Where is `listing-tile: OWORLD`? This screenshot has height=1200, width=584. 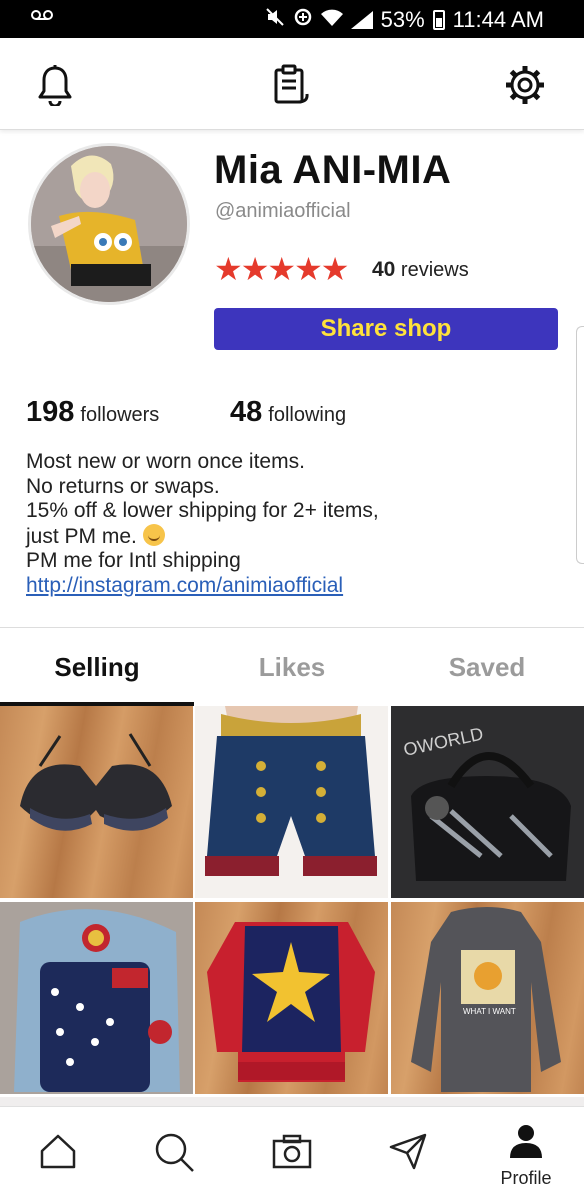 listing-tile: OWORLD is located at coordinates (487, 802).